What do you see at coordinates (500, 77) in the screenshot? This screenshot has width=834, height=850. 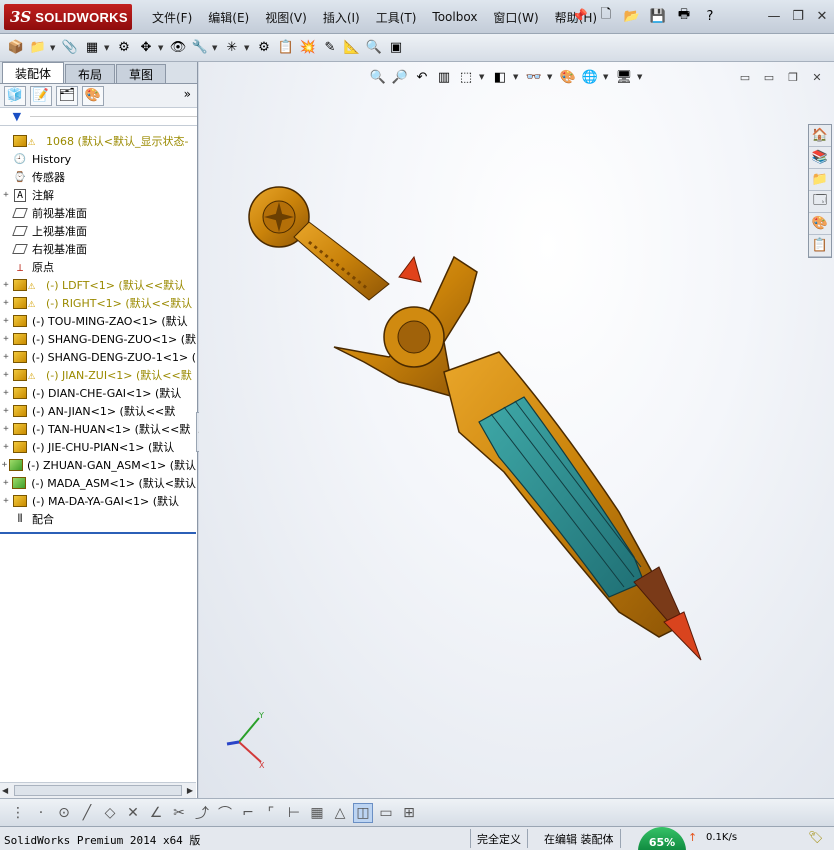 I see `display-style-icon: ◧` at bounding box center [500, 77].